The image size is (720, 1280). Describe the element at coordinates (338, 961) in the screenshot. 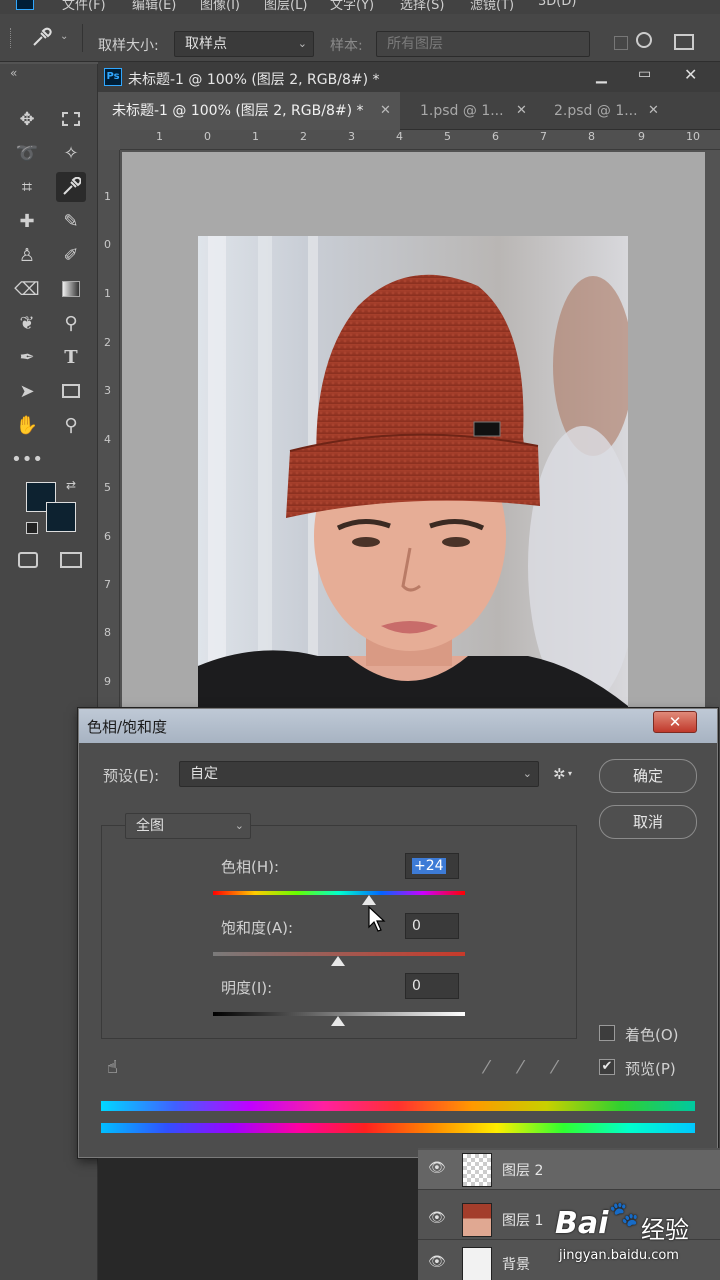

I see `saturation-slider-thumb` at that location.